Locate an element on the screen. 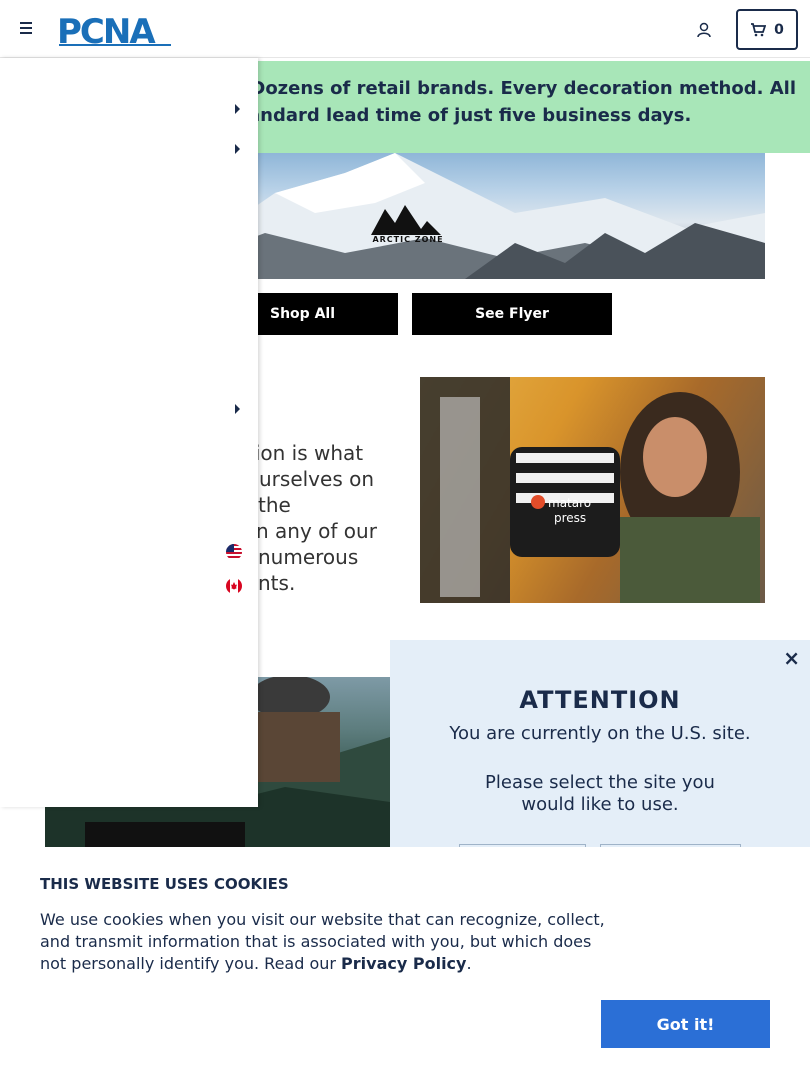 Image resolution: width=810 pixels, height=1080 pixels. cart-button: 0 is located at coordinates (767, 29).